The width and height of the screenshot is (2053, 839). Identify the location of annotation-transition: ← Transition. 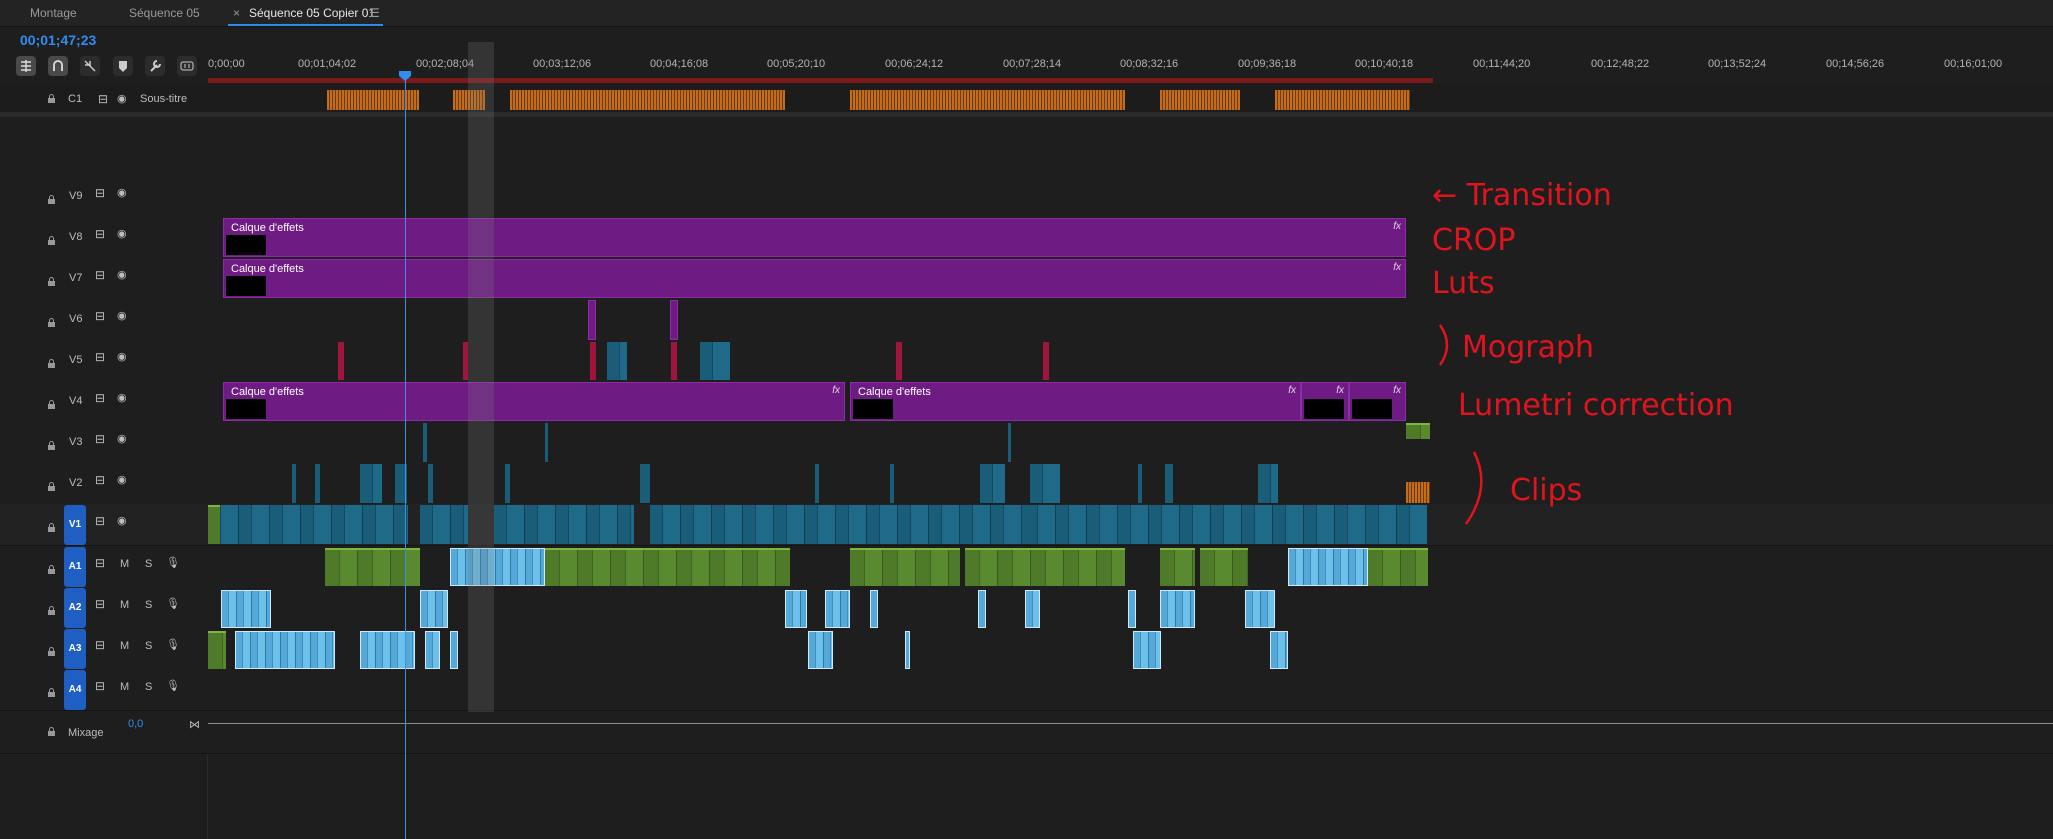
(1522, 195).